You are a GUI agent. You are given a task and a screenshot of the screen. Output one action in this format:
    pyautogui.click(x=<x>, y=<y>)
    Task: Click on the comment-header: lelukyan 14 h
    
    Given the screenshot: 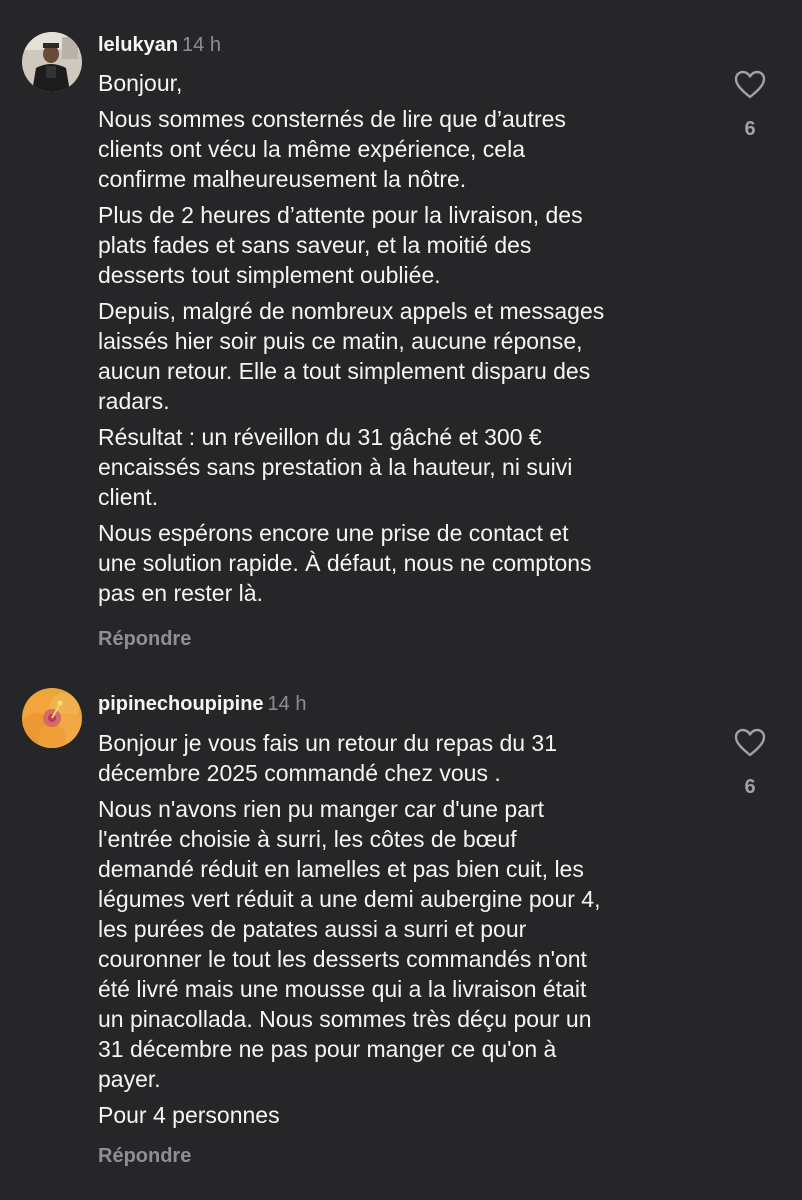 What is the action you would take?
    pyautogui.click(x=159, y=45)
    